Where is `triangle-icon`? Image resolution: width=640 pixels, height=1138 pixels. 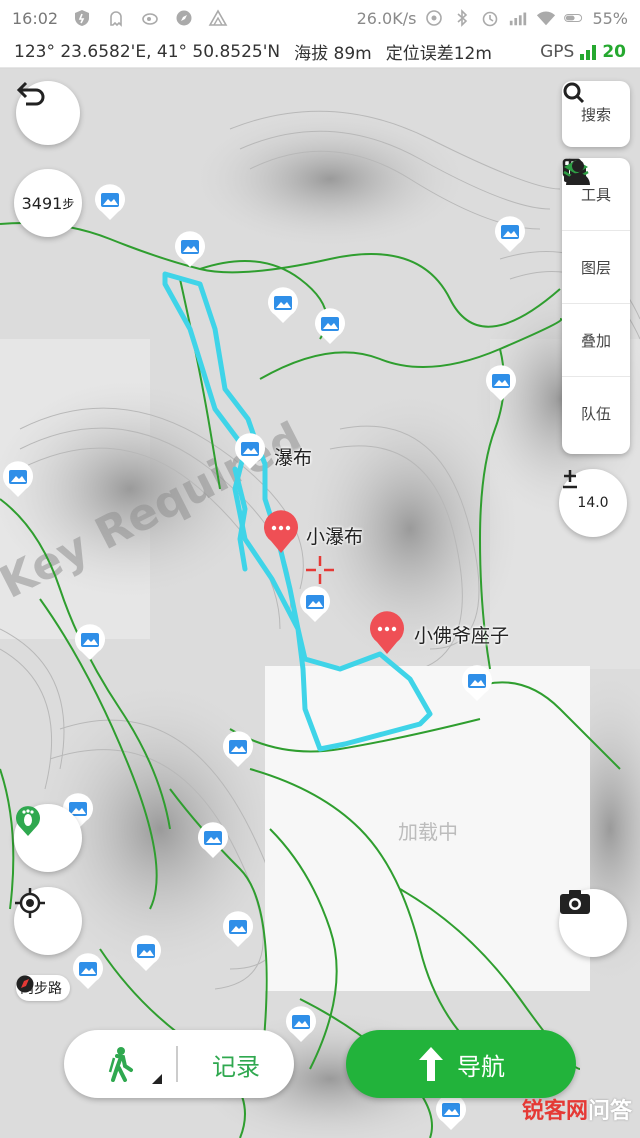 triangle-icon is located at coordinates (218, 18).